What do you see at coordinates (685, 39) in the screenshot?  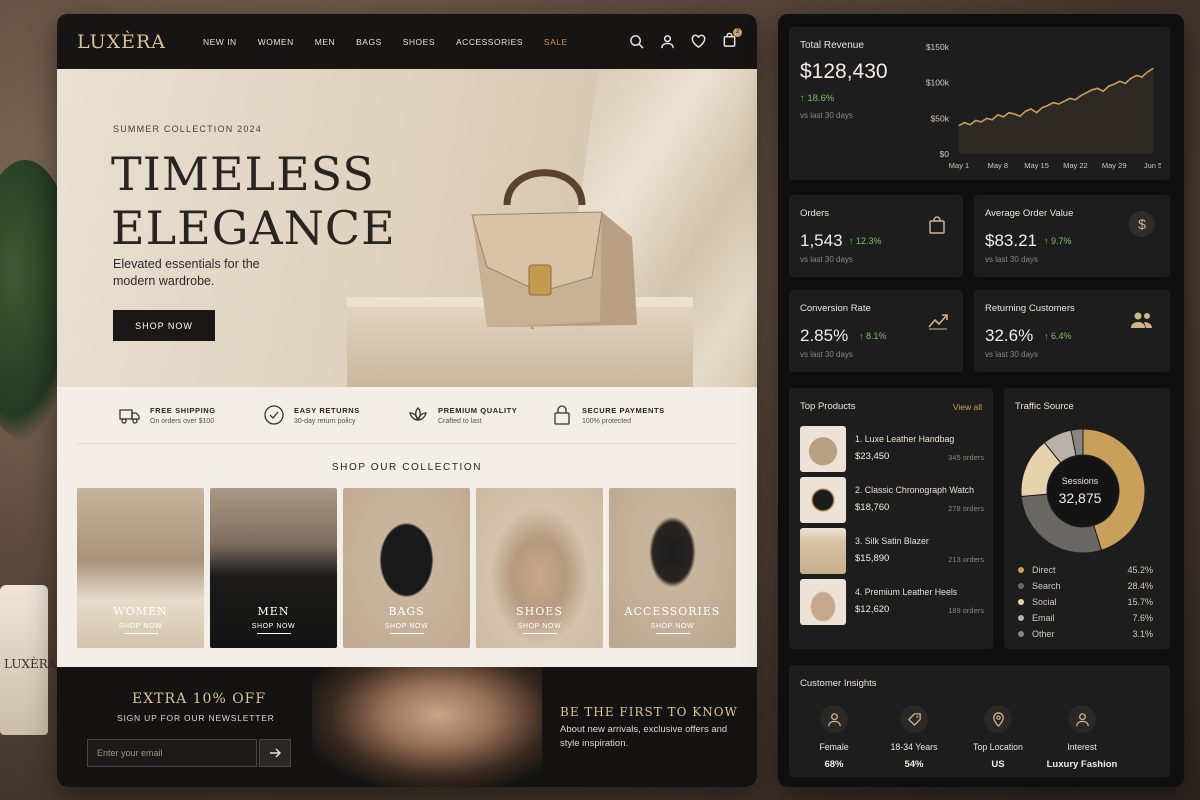 I see `nav-actions: 2` at bounding box center [685, 39].